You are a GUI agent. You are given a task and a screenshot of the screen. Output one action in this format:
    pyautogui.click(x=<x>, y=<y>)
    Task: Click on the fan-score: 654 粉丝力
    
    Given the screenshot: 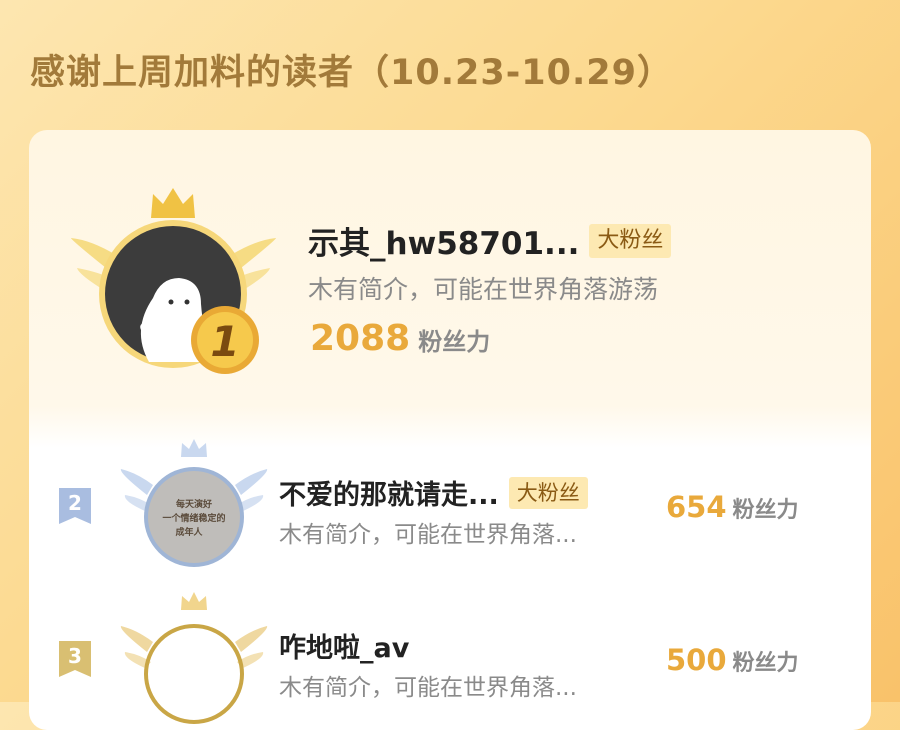 What is the action you would take?
    pyautogui.click(x=732, y=507)
    